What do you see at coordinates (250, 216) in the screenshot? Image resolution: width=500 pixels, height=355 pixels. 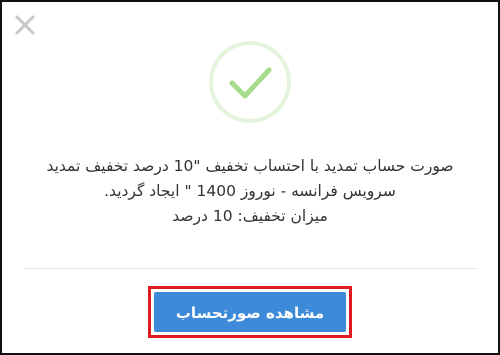 I see `discount-amount-line: میزان تخفیف: 10 درصد` at bounding box center [250, 216].